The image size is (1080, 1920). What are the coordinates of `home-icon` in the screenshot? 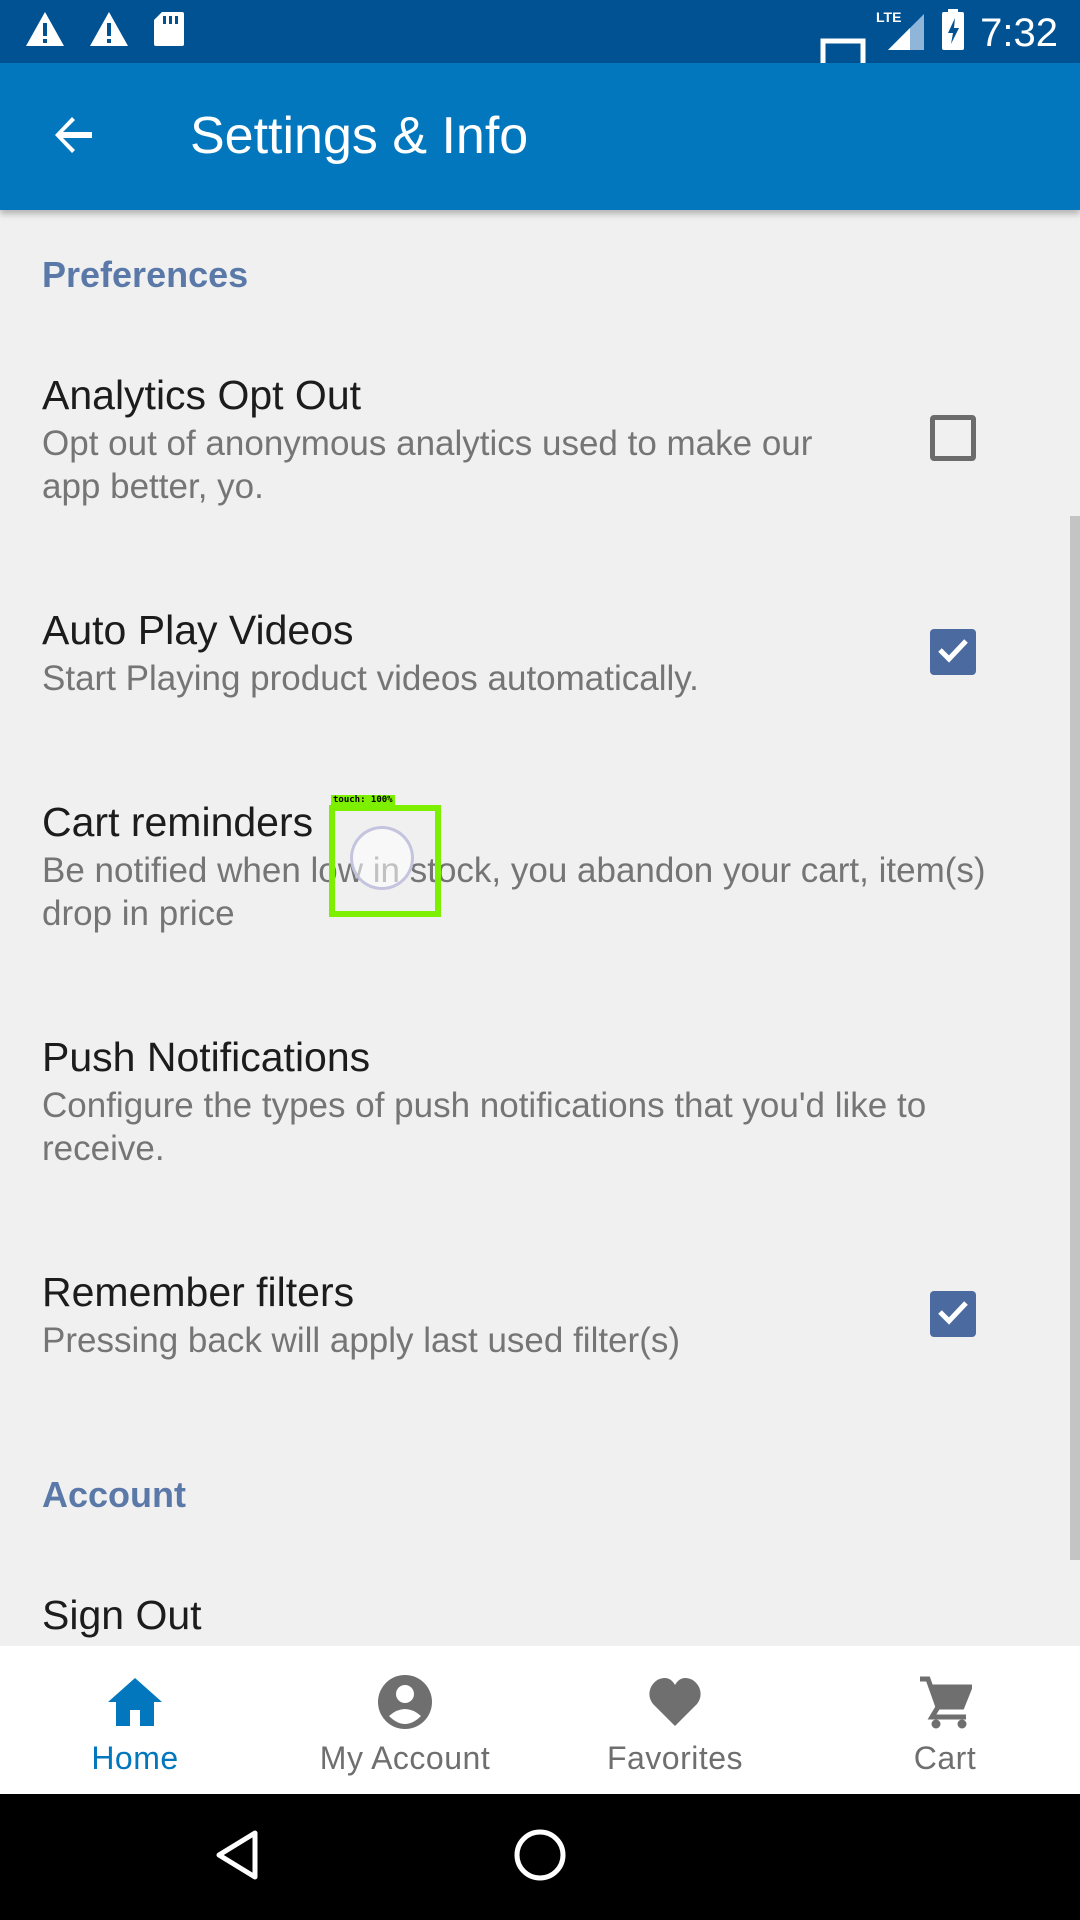 It's located at (135, 1702).